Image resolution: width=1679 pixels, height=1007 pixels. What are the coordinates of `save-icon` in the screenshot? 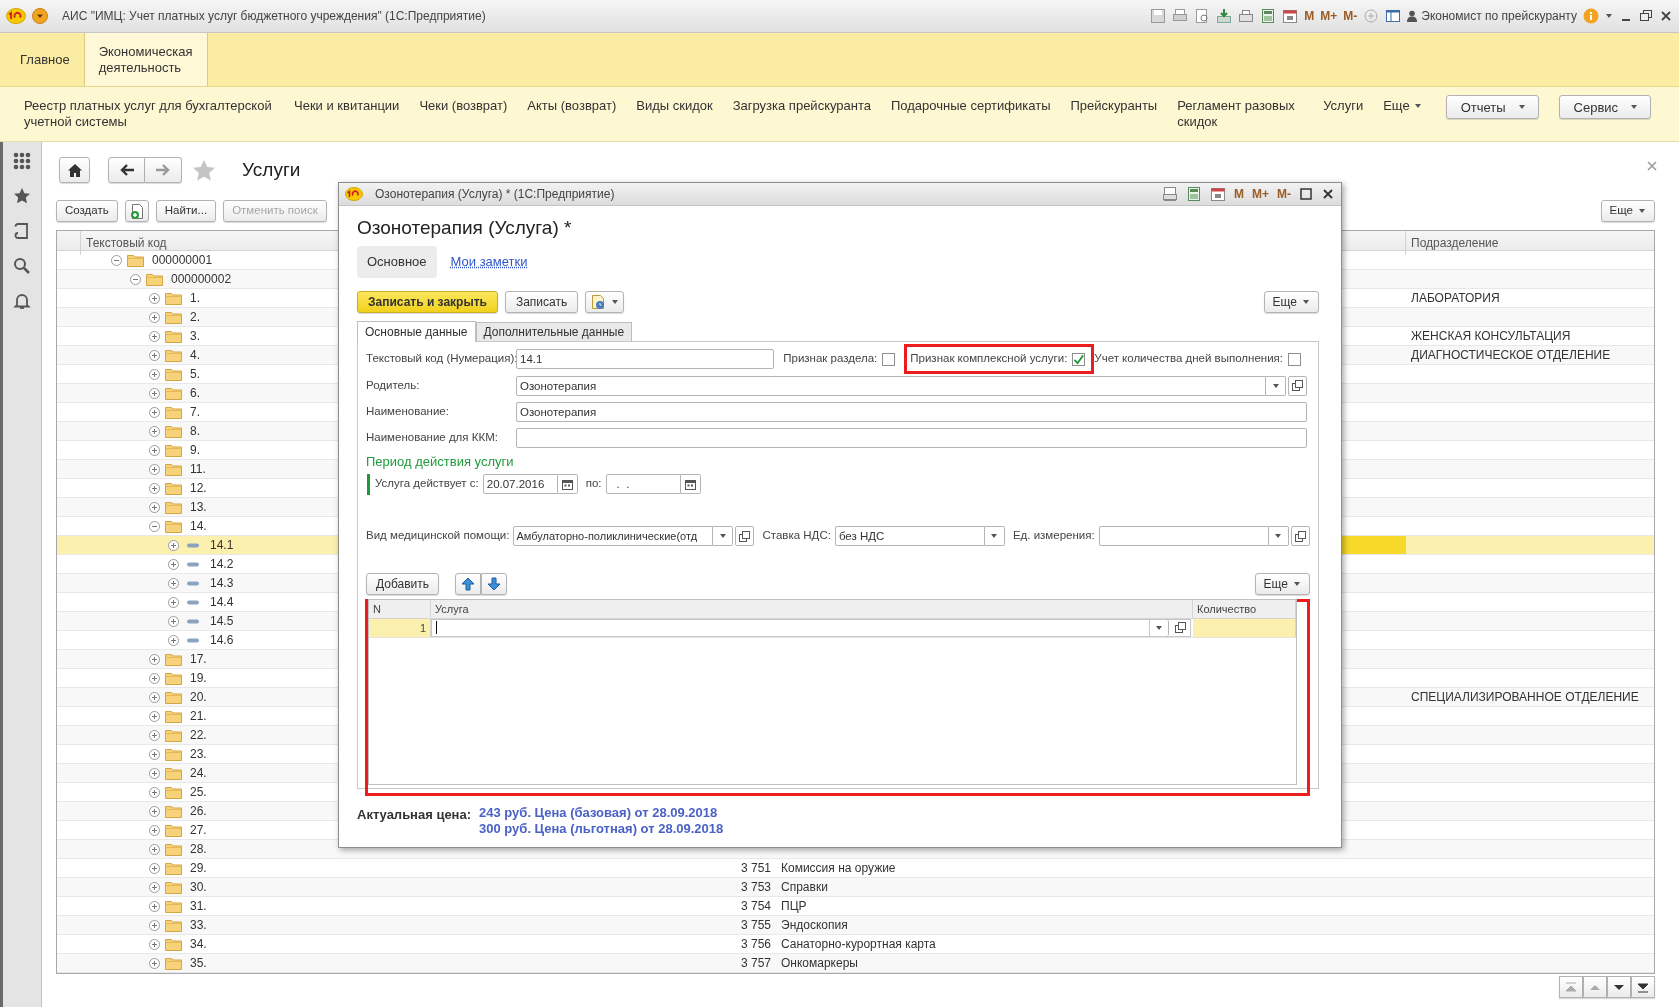 It's located at (1158, 16).